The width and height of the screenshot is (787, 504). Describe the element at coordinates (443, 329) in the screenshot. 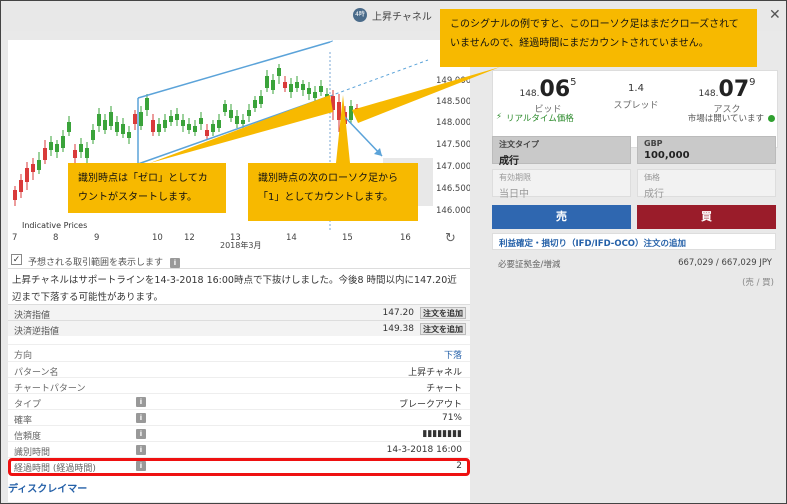

I see `add-stop-loss-button: 注文を追加` at that location.